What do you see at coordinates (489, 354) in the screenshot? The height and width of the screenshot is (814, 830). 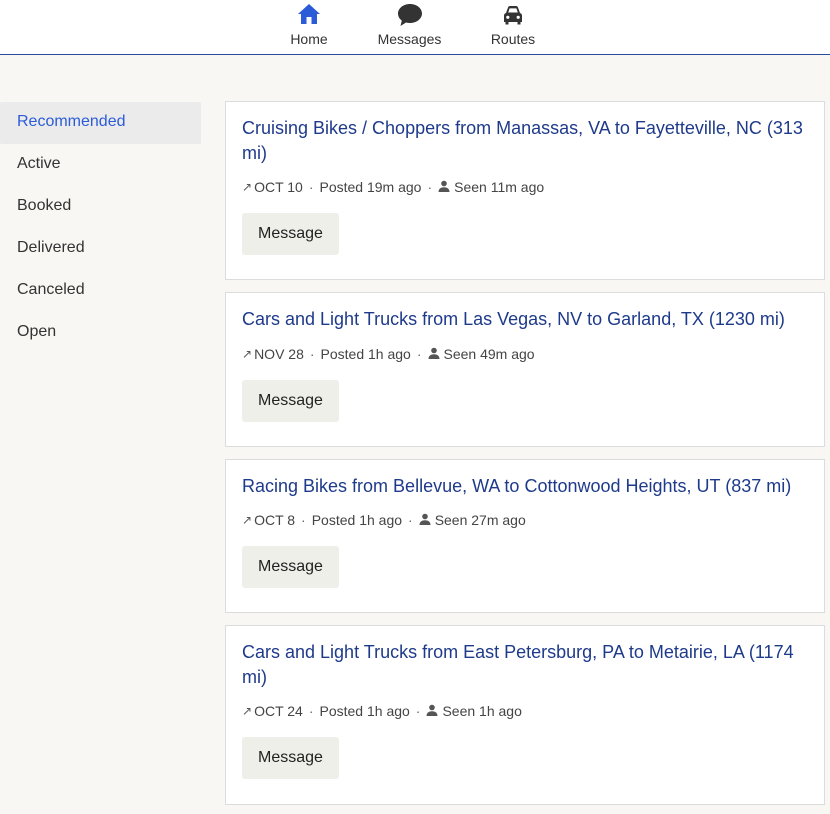 I see `seen-time: Seen 49m ago` at bounding box center [489, 354].